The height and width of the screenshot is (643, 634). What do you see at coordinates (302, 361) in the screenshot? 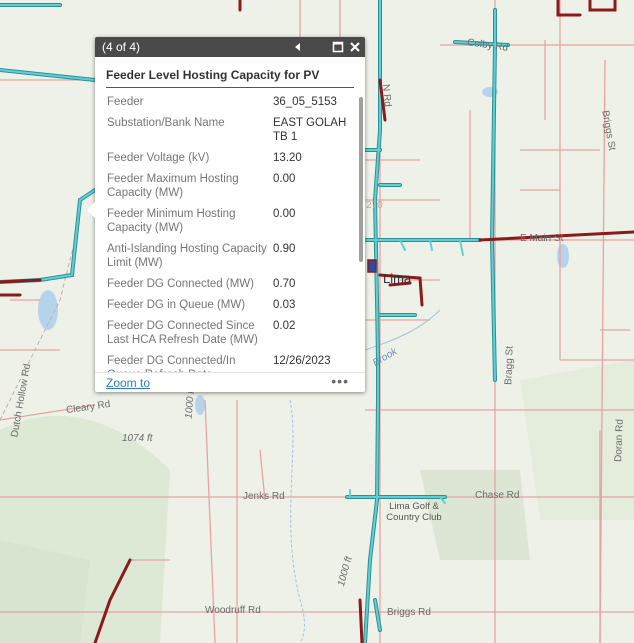
I see `attribute-value: 12/26/2023` at bounding box center [302, 361].